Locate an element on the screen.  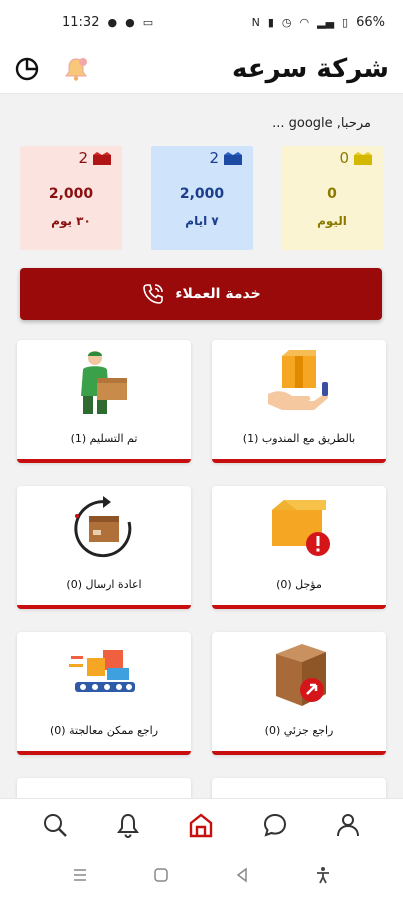
vibrate-icon: ▮ is located at coordinates (270, 22).